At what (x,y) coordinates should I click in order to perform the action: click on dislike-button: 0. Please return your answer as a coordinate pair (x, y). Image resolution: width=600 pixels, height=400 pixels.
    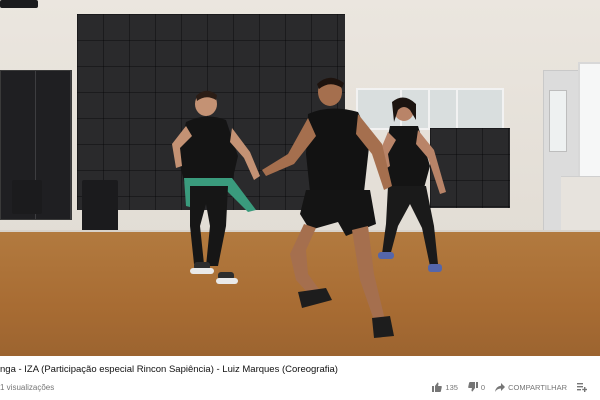
    Looking at the image, I should click on (476, 387).